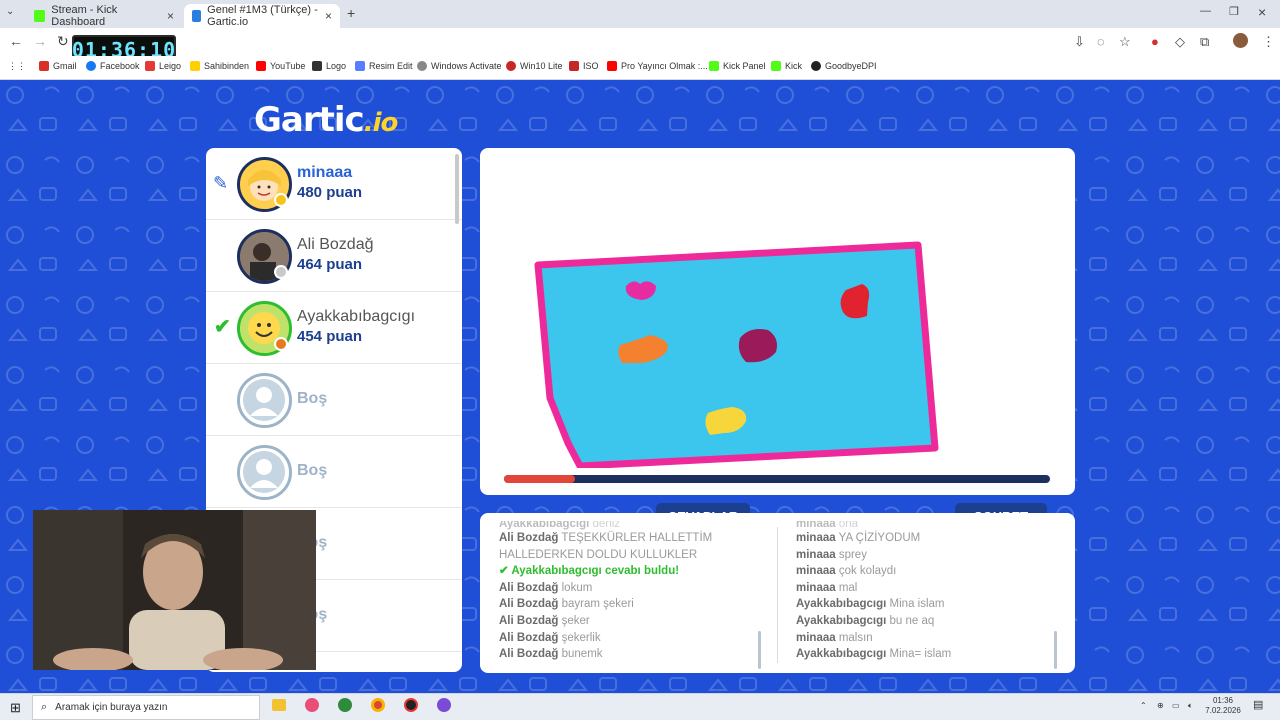  Describe the element at coordinates (596, 604) in the screenshot. I see `message-text: bayram şekeri` at that location.